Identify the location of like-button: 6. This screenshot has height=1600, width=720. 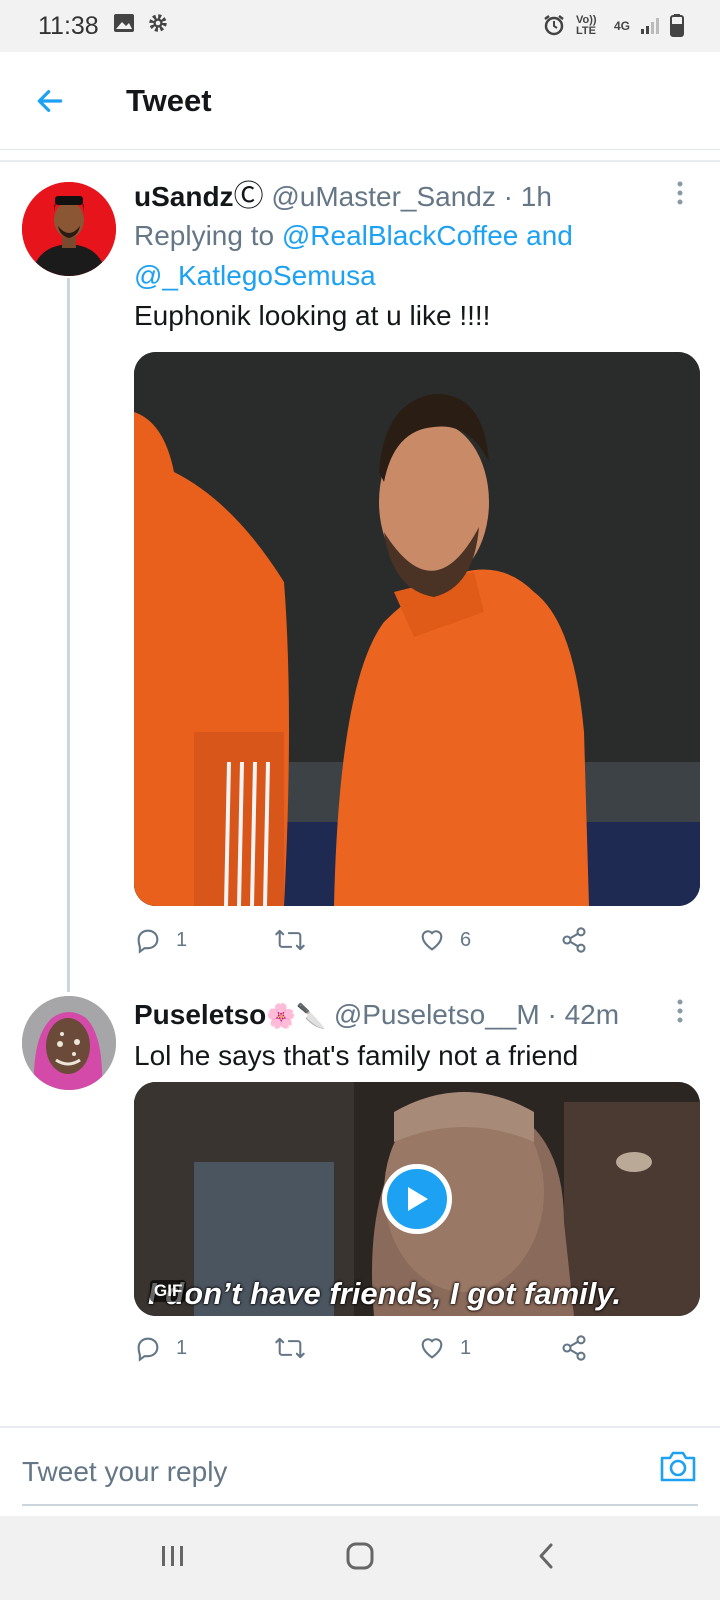
(489, 940).